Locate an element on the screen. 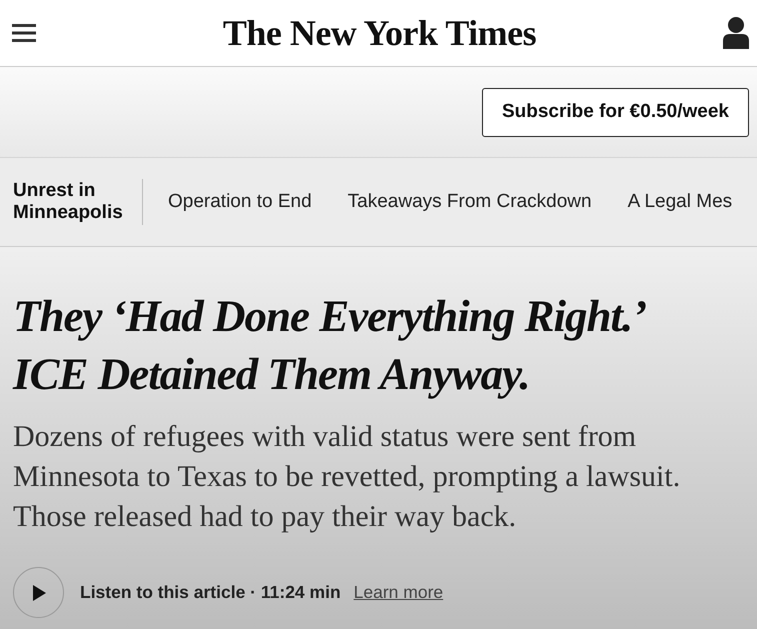 This screenshot has width=757, height=629. logo: The New York Times is located at coordinates (379, 33).